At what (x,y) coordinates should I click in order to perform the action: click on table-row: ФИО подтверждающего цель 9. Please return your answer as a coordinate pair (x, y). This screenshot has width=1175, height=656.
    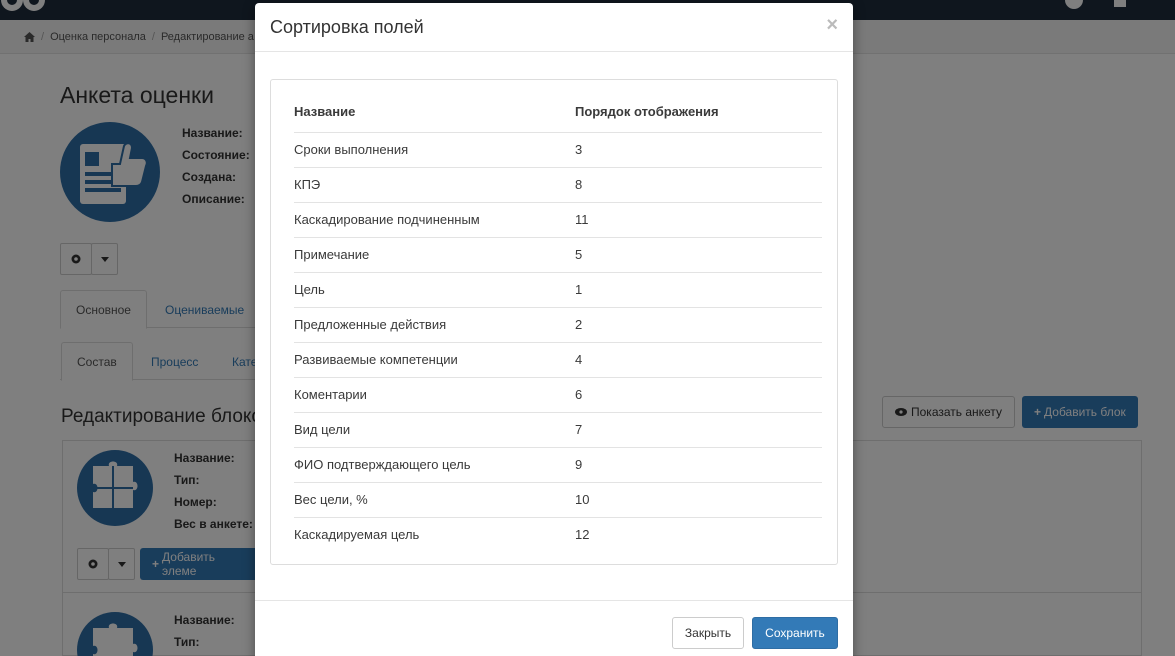
    Looking at the image, I should click on (558, 464).